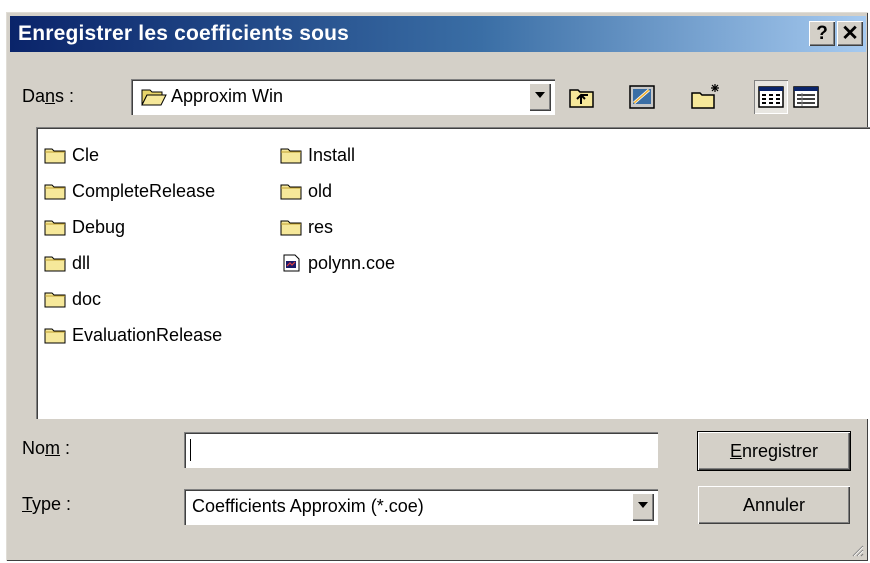 This screenshot has height=563, width=870. What do you see at coordinates (144, 190) in the screenshot?
I see `item-name: CompleteRelease` at bounding box center [144, 190].